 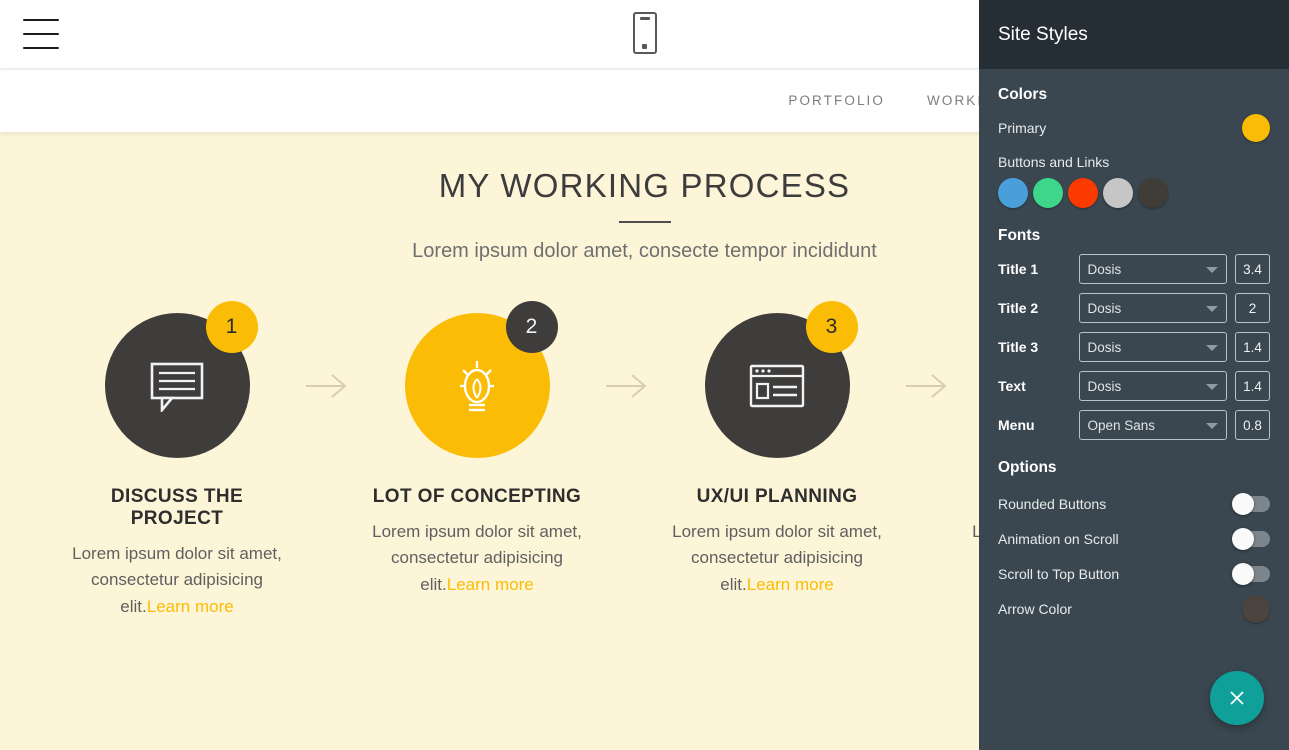 I want to click on hamburger-icon, so click(x=41, y=34).